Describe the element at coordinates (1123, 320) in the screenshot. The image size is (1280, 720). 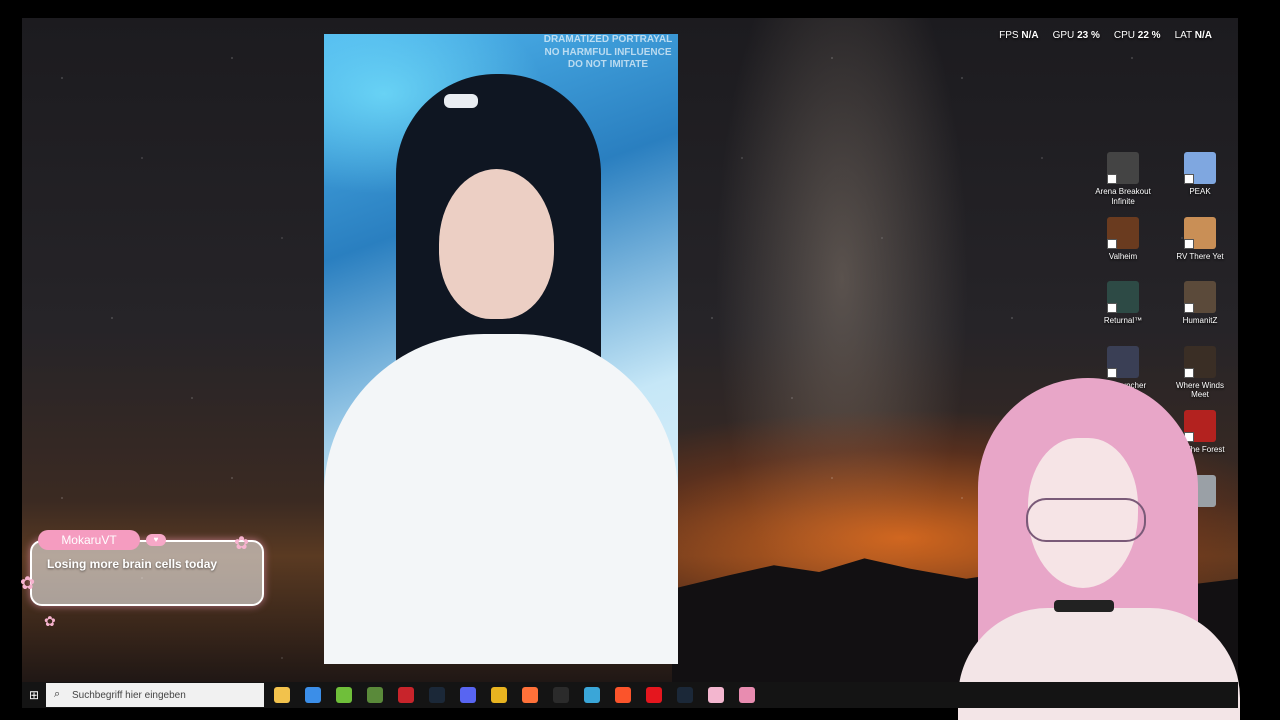
I see `desktop-shortcut-label: Returnal™` at that location.